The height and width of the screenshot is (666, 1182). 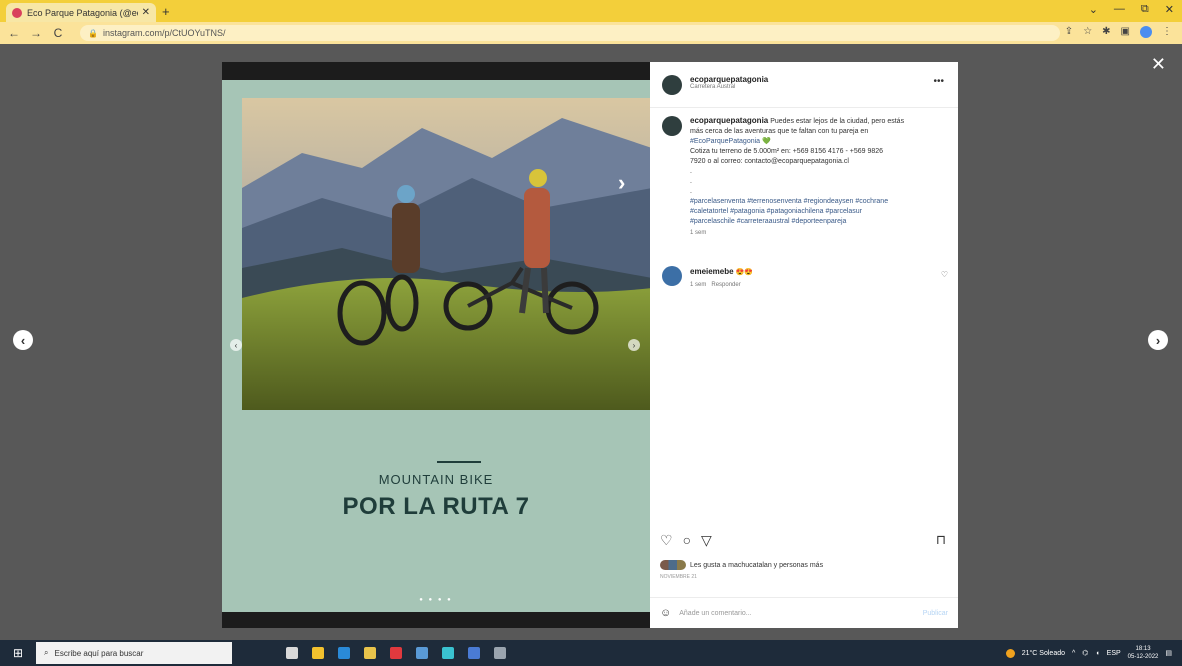 I want to click on paint-app-icon, so click(x=500, y=653).